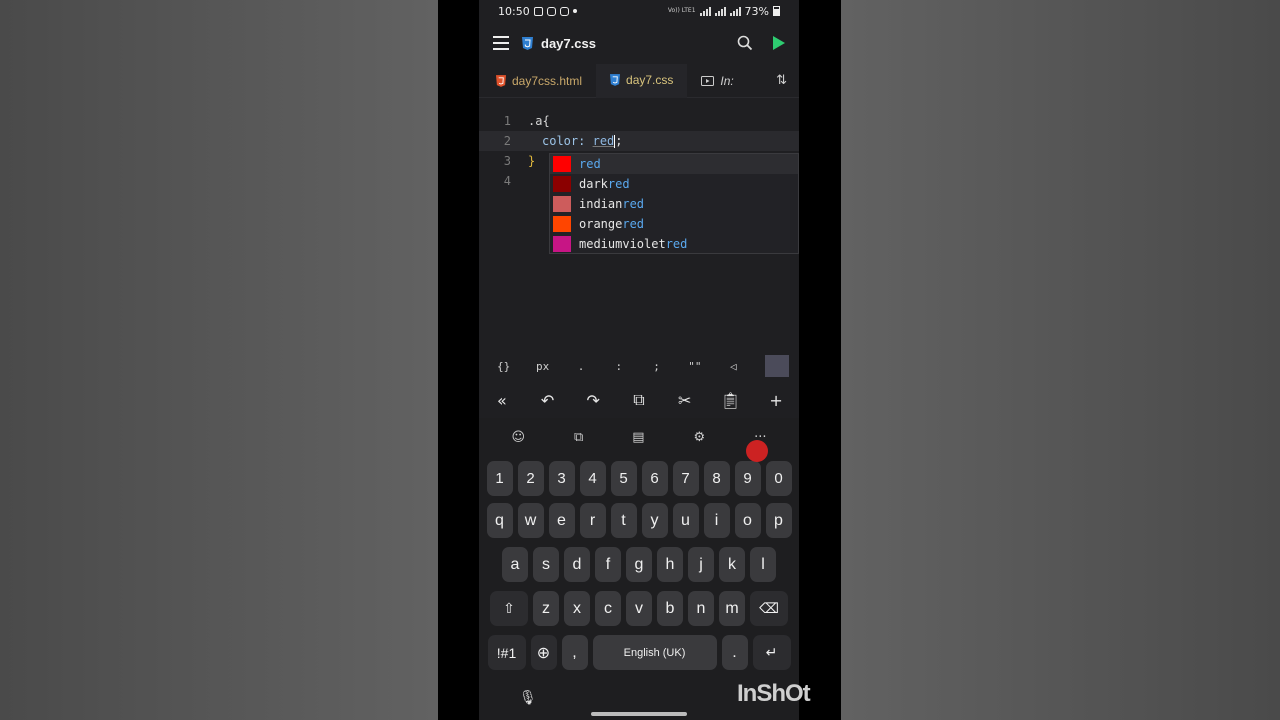 The width and height of the screenshot is (1280, 720). Describe the element at coordinates (622, 244) in the screenshot. I see `suggestion-prefix: mediumviolet` at that location.